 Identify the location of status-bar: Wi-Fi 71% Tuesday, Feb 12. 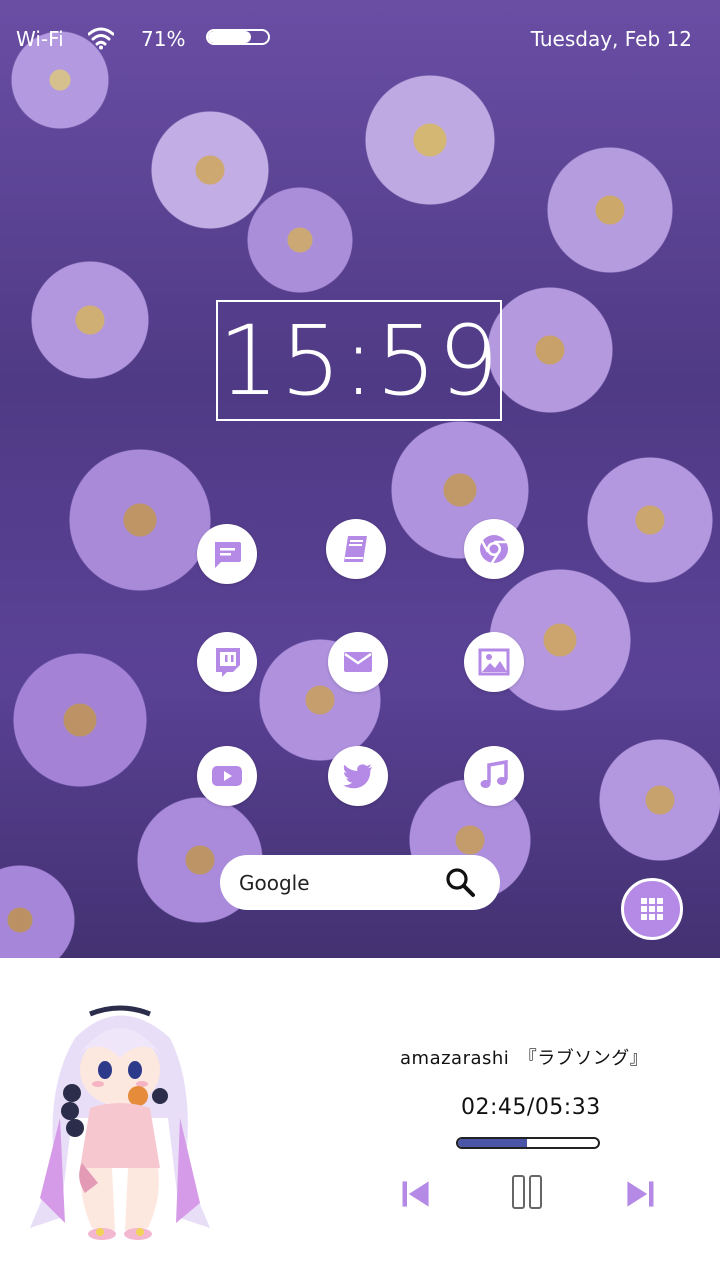
(360, 39).